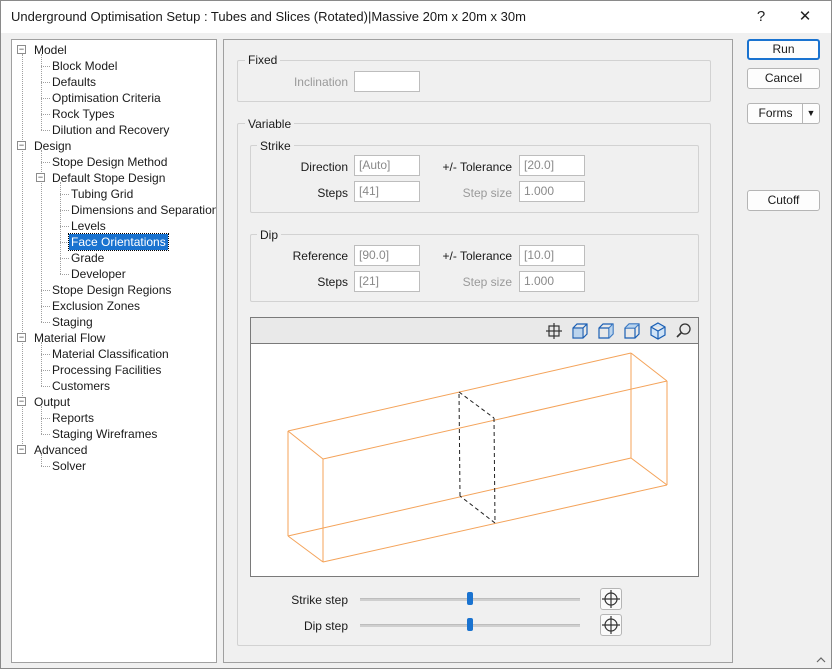 Image resolution: width=832 pixels, height=669 pixels. What do you see at coordinates (96, 306) in the screenshot?
I see `tree-item-exclusion-zones: Exclusion Zones` at bounding box center [96, 306].